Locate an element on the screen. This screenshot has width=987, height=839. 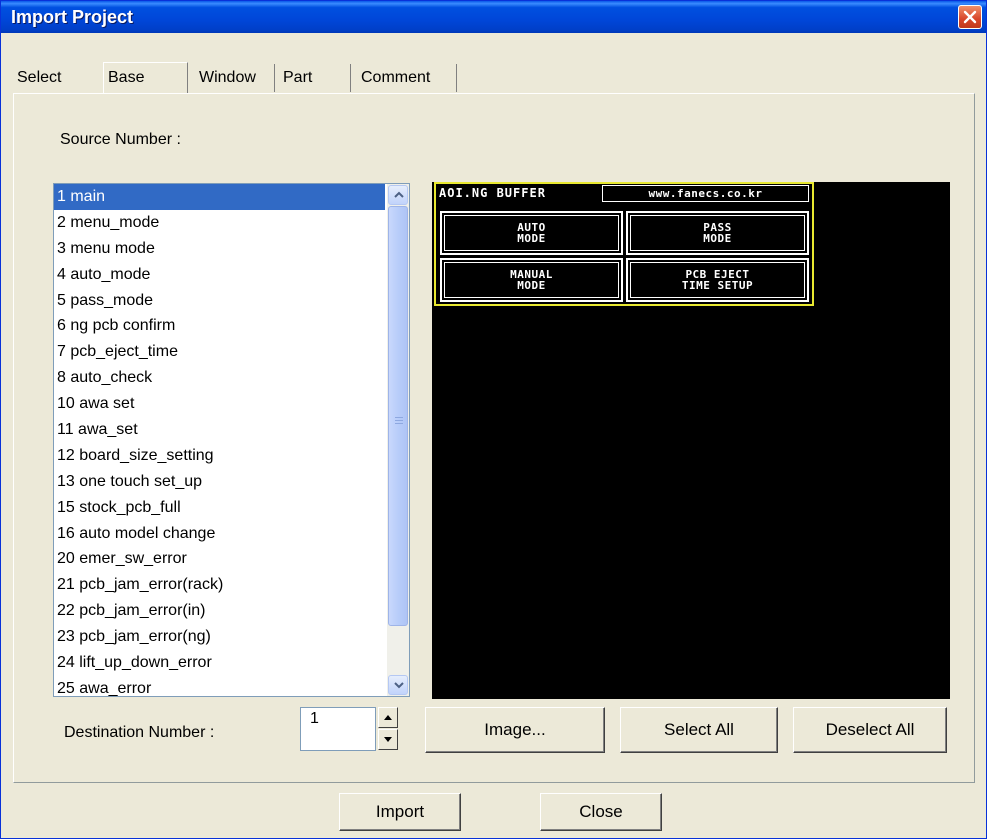
hmi-manual-mode-button: MANUAL MODE is located at coordinates (531, 280).